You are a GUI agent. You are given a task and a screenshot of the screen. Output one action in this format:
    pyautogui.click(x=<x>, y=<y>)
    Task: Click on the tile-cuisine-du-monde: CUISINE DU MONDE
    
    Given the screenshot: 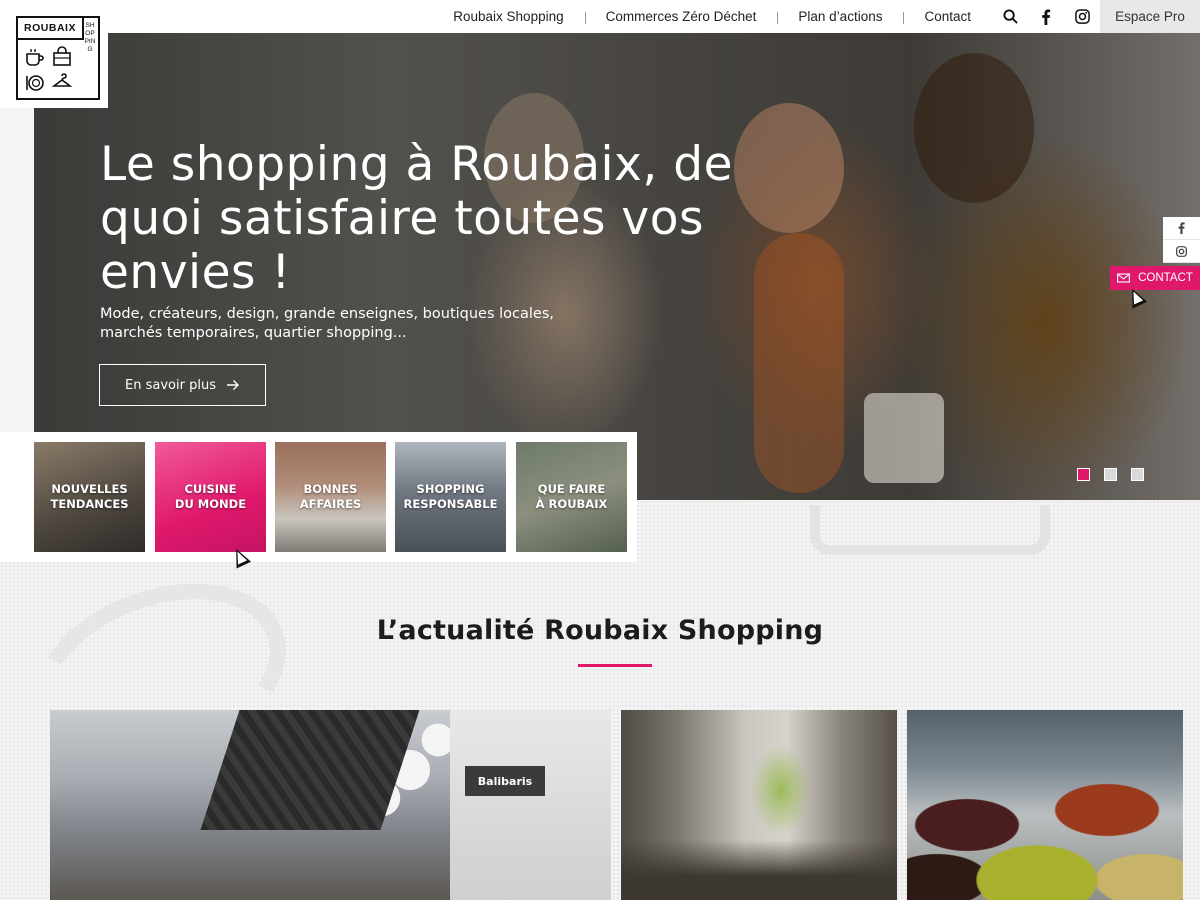 What is the action you would take?
    pyautogui.click(x=210, y=497)
    